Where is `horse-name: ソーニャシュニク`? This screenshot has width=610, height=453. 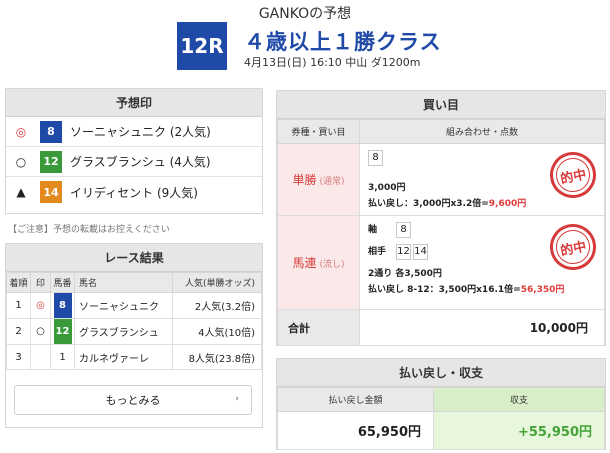
horse-name: ソーニャシュニク is located at coordinates (123, 305).